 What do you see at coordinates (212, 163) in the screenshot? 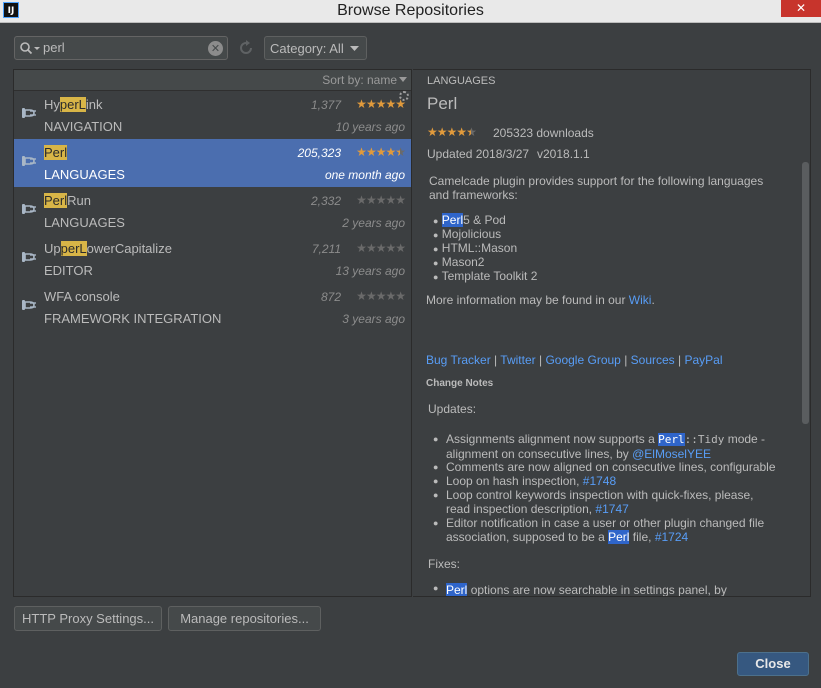
I see `plugin-row: Perl LANGUAGES 205,323 ★★★★★ one month ago` at bounding box center [212, 163].